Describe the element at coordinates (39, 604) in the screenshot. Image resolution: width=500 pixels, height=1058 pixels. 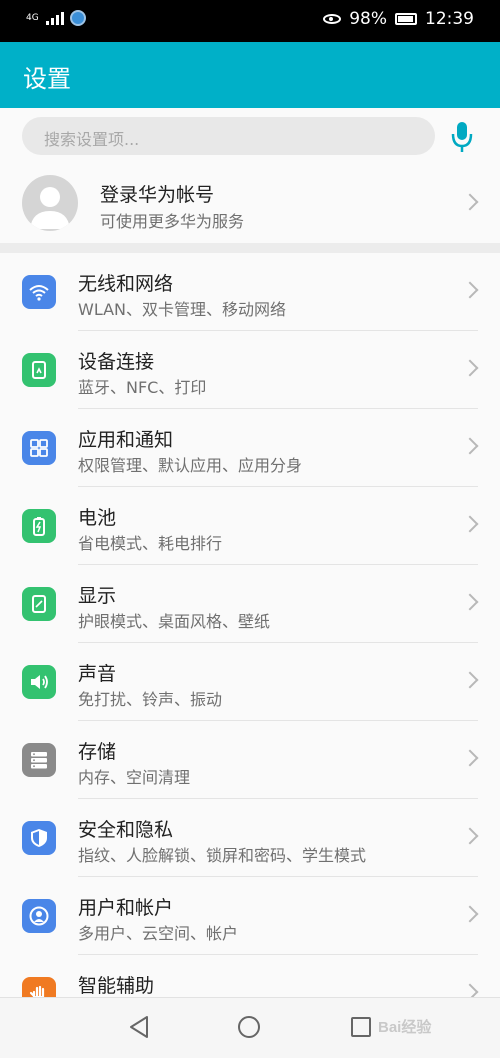
I see `display-icon` at that location.